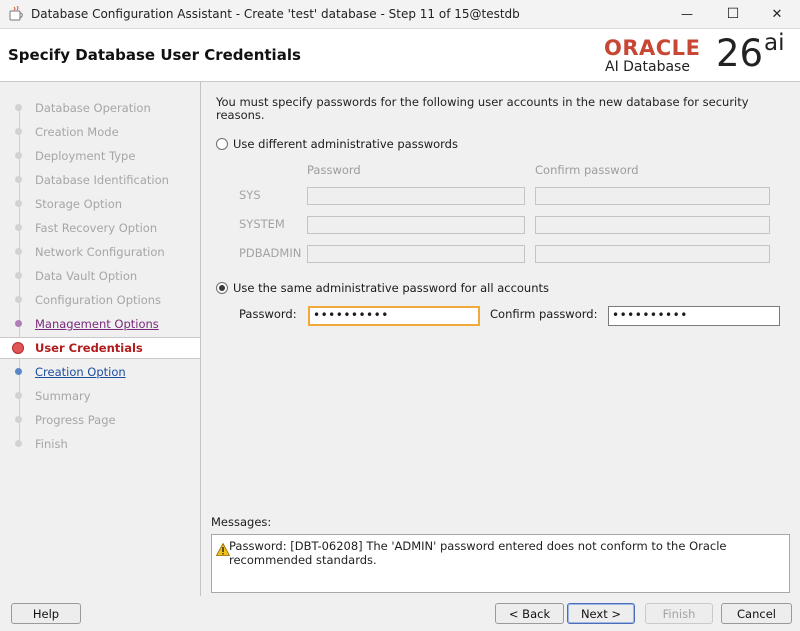 Image resolution: width=800 pixels, height=631 pixels. Describe the element at coordinates (334, 170) in the screenshot. I see `password-column-header: Password` at that location.